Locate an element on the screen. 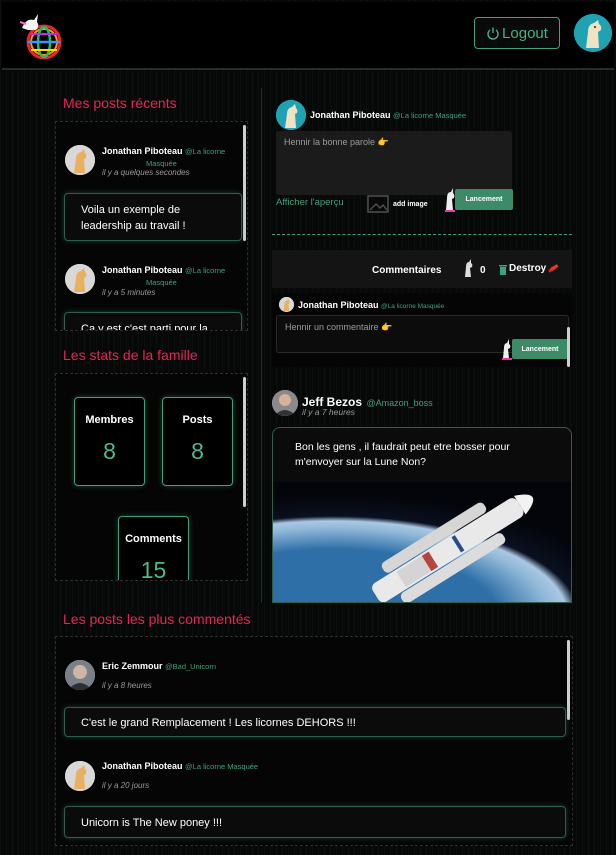 Image resolution: width=616 pixels, height=855 pixels. stats-title: Les stats de la famille is located at coordinates (130, 355).